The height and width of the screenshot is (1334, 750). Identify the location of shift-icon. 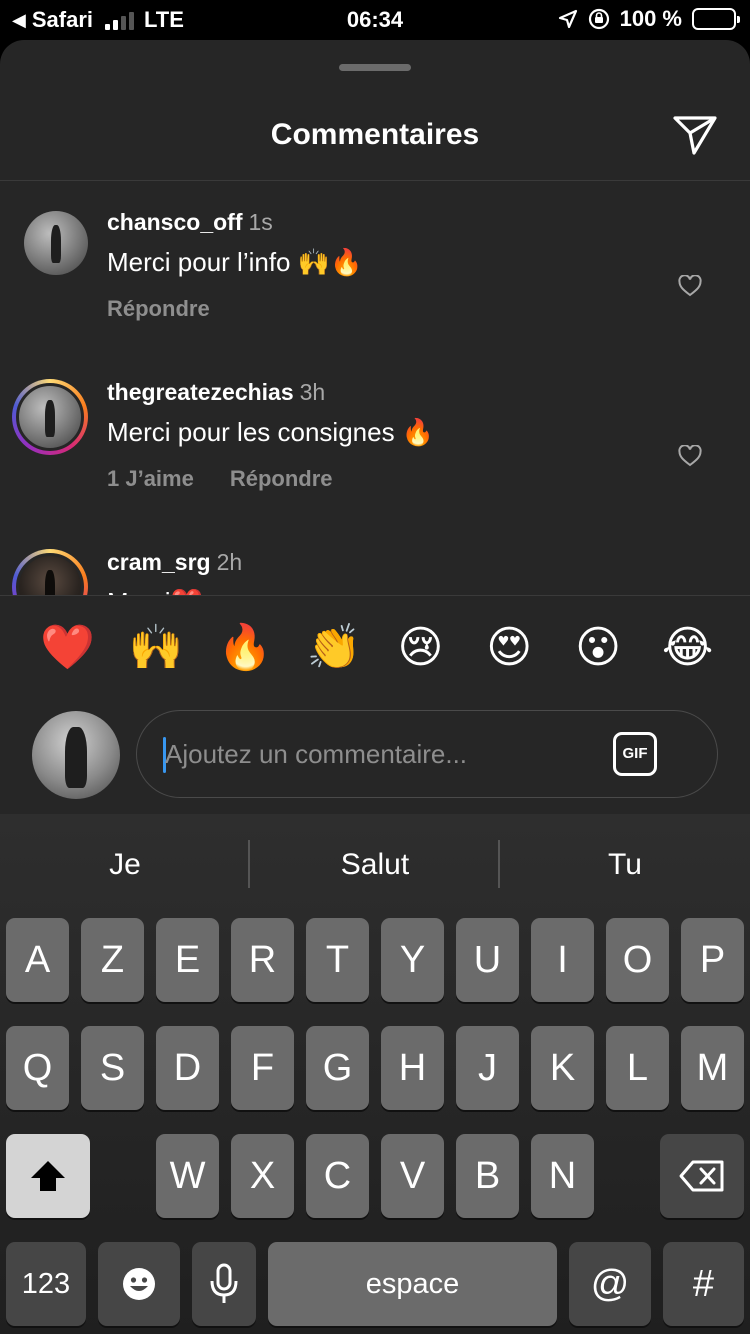
(48, 1176).